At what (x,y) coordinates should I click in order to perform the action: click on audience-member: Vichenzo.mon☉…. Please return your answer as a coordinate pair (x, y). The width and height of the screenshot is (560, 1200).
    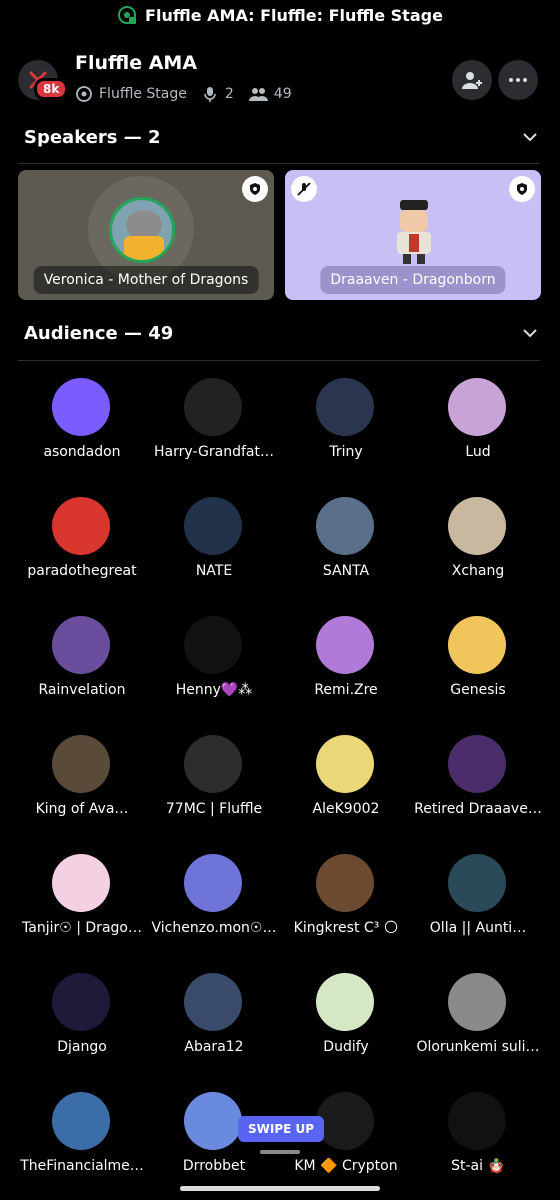
    Looking at the image, I should click on (214, 905).